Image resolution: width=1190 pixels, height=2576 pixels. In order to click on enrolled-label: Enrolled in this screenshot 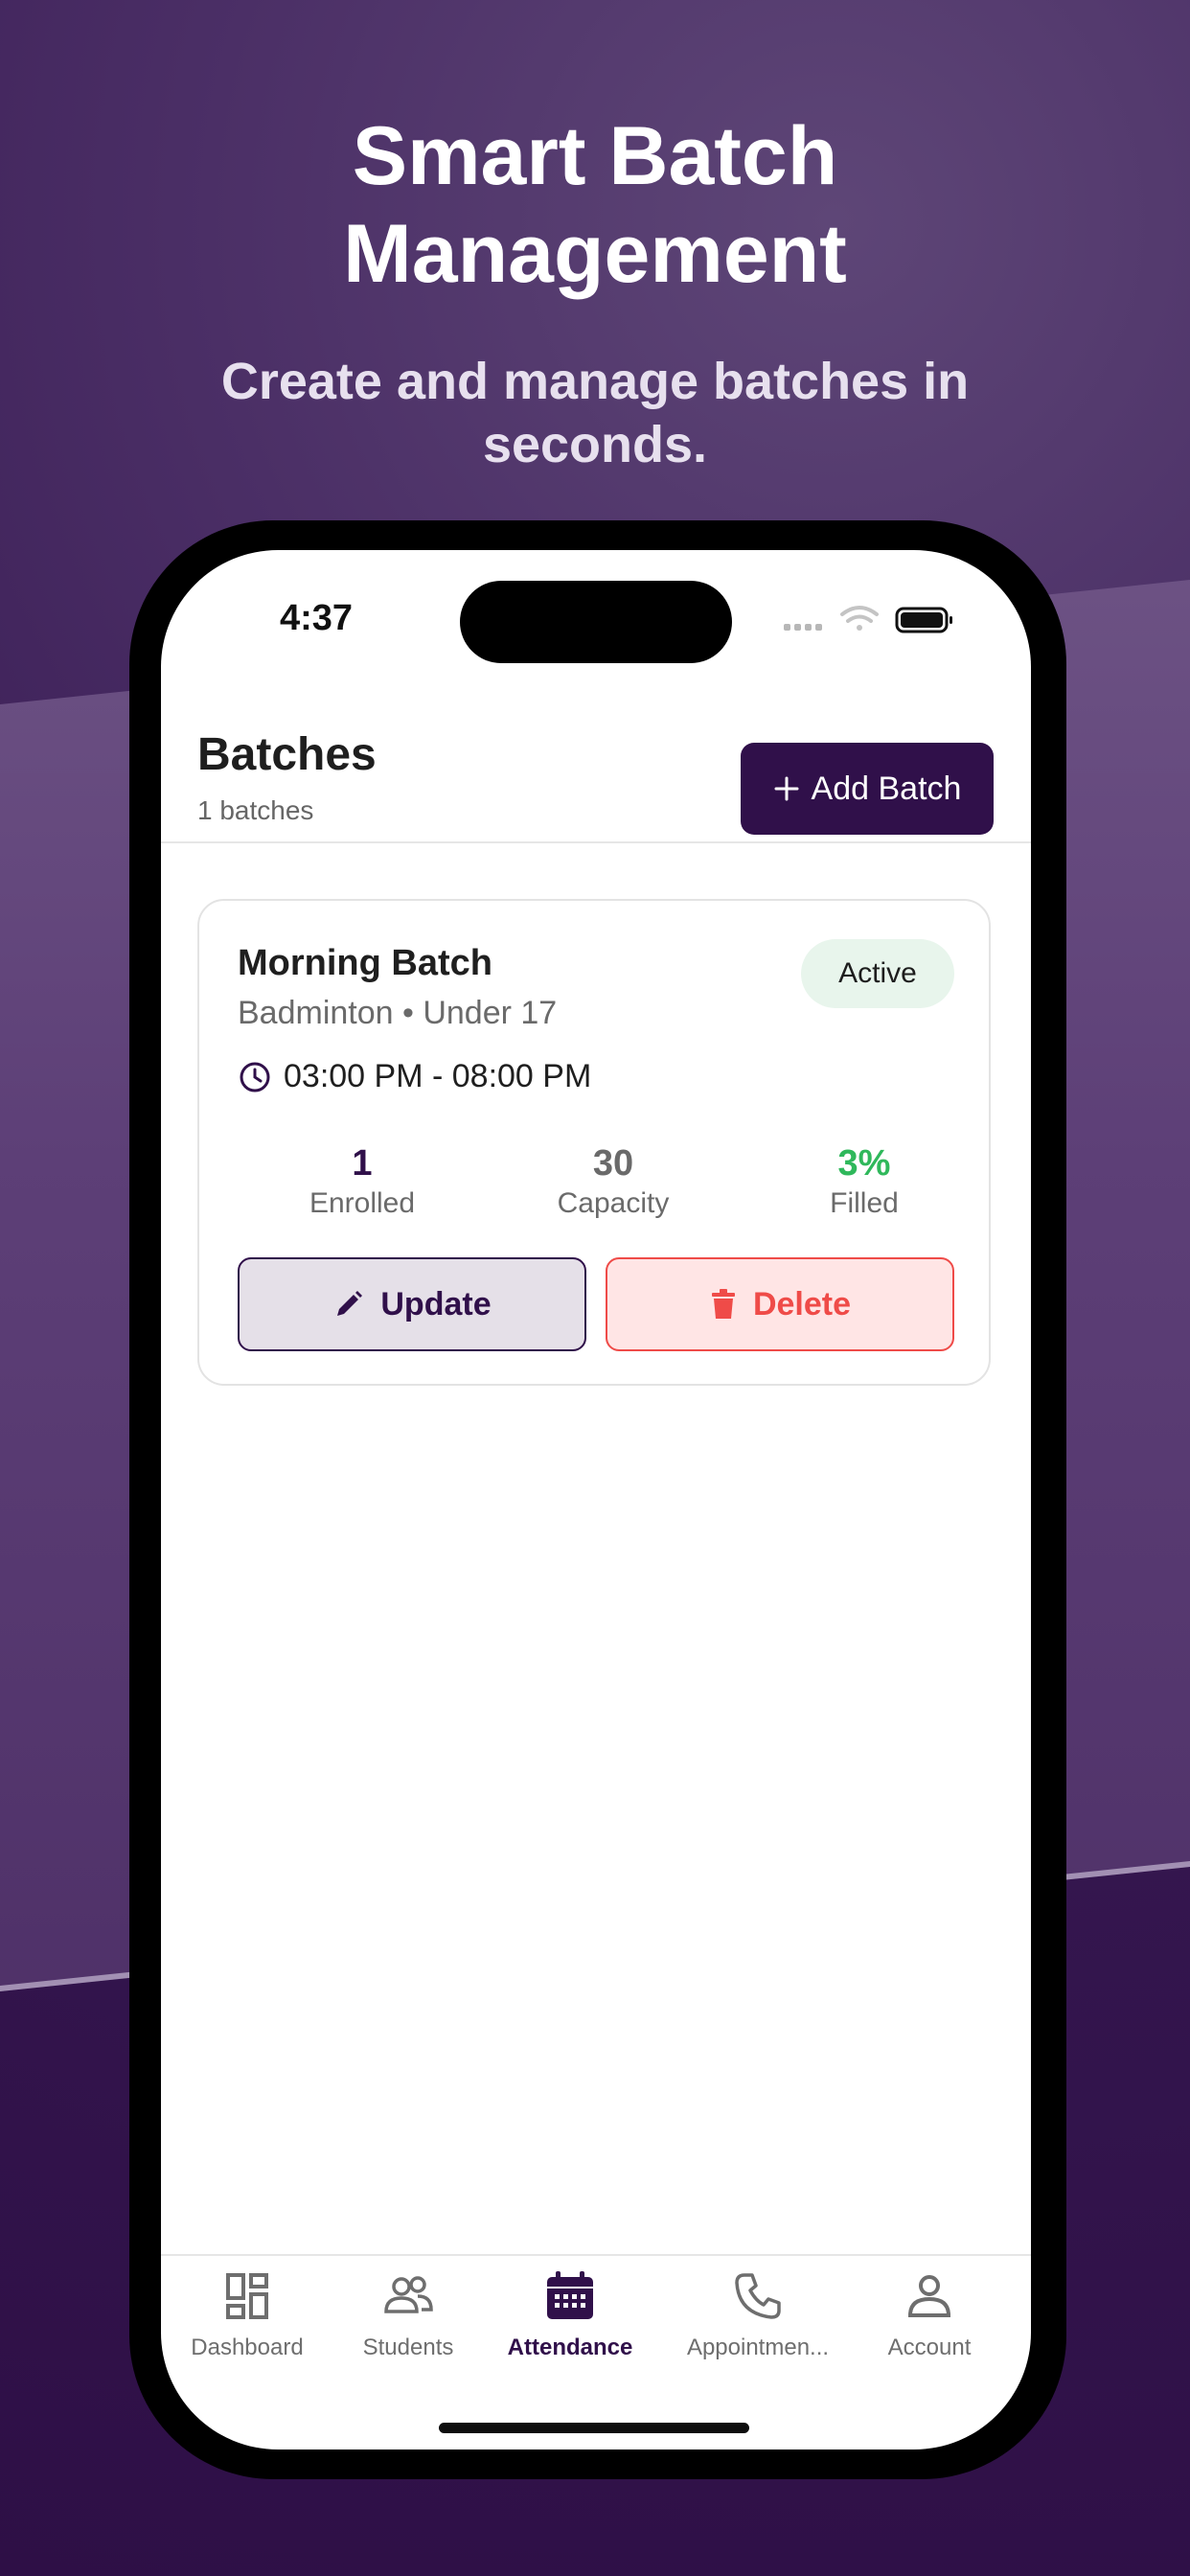, I will do `click(363, 1203)`.